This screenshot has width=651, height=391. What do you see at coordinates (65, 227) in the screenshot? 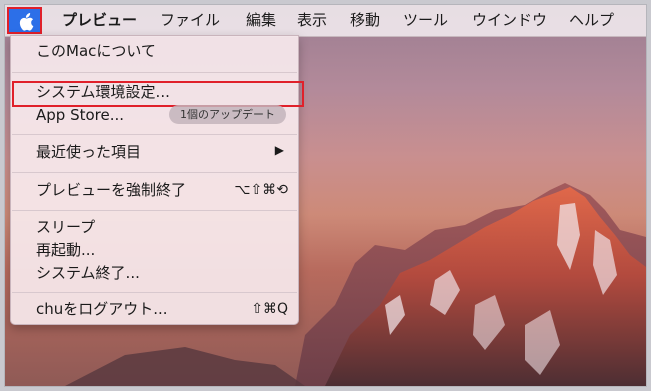
I see `menu-item-sleep: スリープ` at bounding box center [65, 227].